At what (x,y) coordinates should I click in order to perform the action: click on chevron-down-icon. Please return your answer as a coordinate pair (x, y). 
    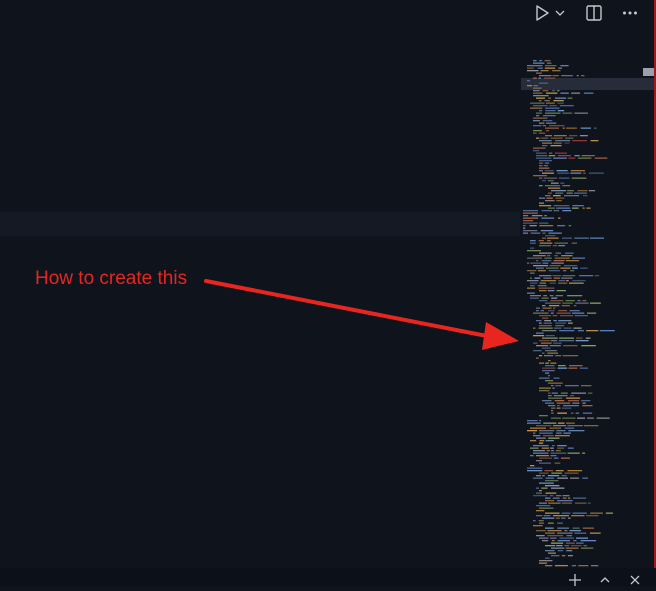
    Looking at the image, I should click on (560, 13).